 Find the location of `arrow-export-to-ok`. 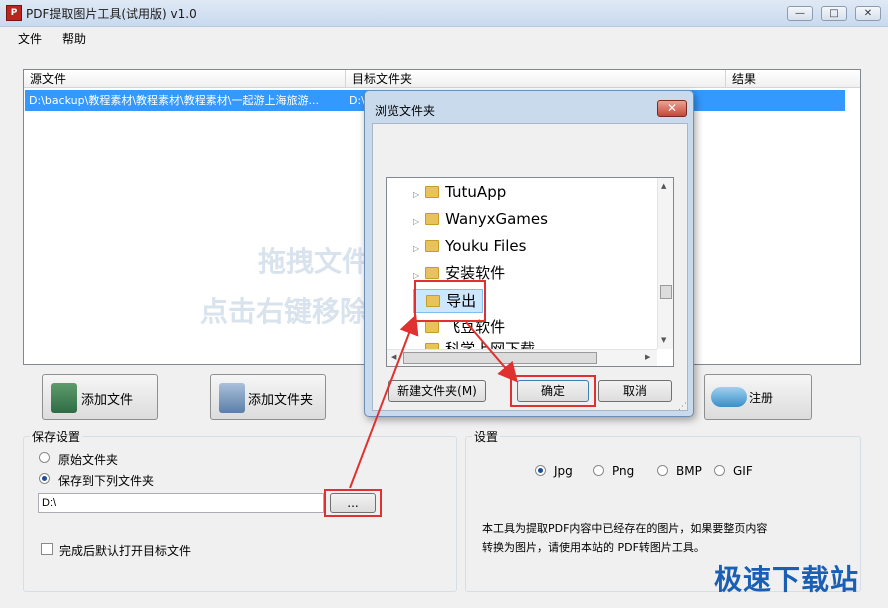

arrow-export-to-ok is located at coordinates (491, 352).